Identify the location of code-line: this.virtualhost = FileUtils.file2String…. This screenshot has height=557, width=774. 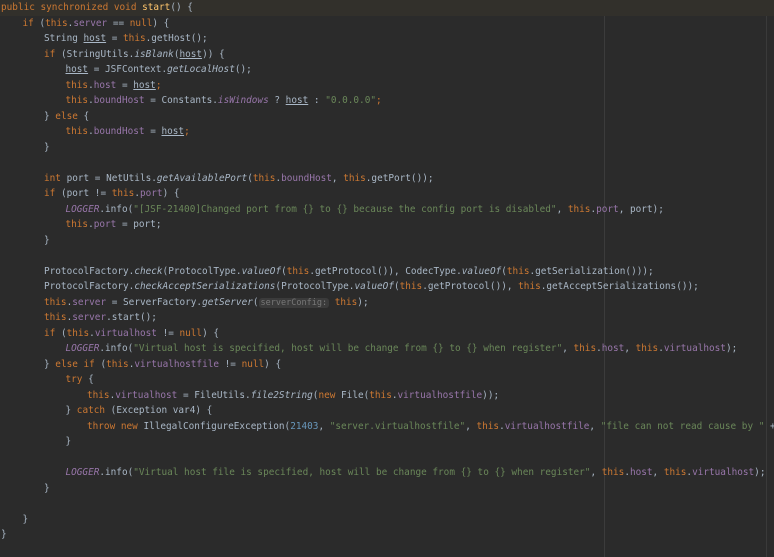
(249, 396).